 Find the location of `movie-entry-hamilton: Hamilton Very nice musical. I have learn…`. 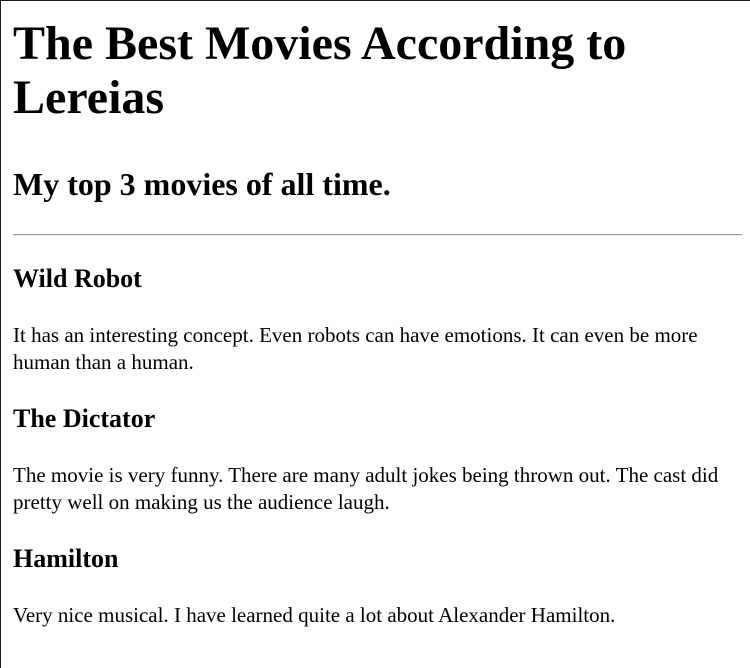

movie-entry-hamilton: Hamilton Very nice musical. I have learn… is located at coordinates (377, 586).